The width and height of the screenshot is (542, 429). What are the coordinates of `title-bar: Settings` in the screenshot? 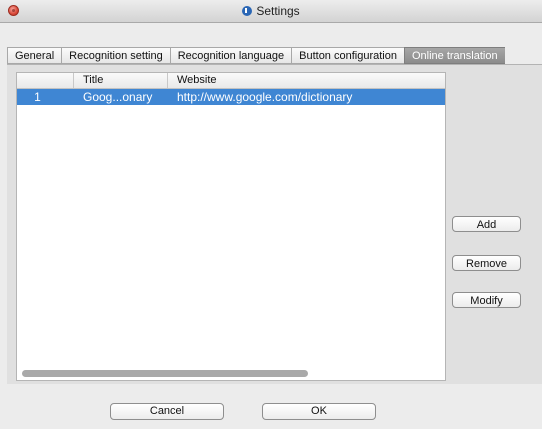 It's located at (271, 11).